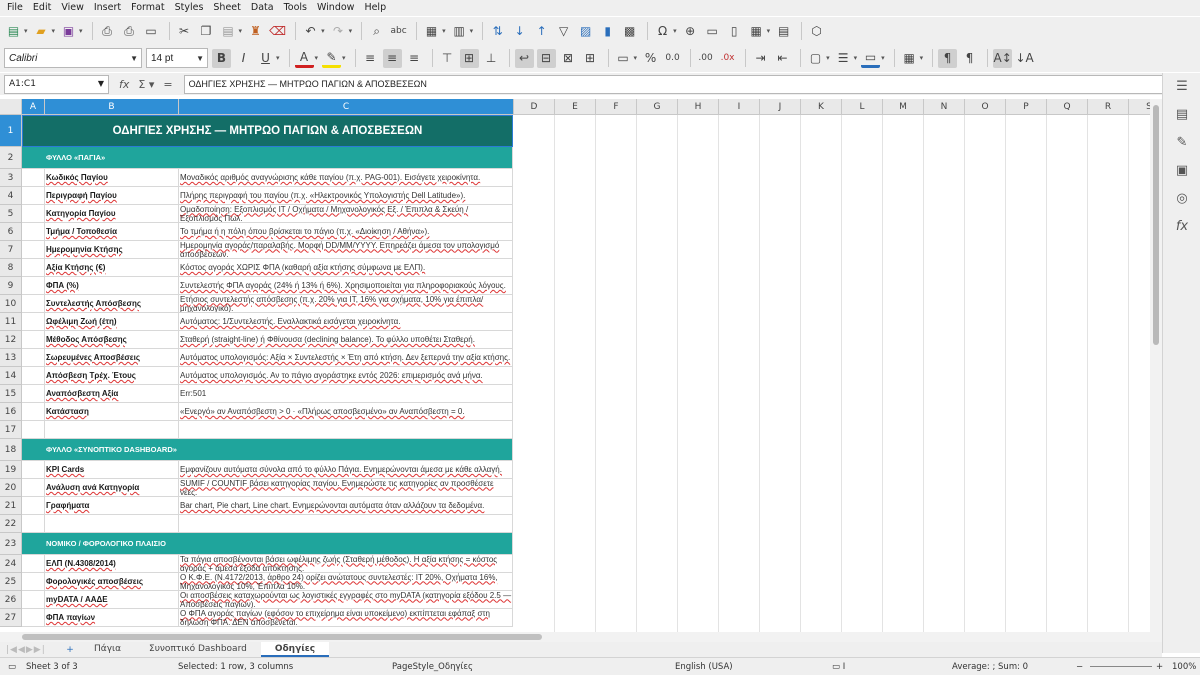 The image size is (1200, 675). What do you see at coordinates (431, 31) in the screenshot?
I see `row-icon: ▦` at bounding box center [431, 31].